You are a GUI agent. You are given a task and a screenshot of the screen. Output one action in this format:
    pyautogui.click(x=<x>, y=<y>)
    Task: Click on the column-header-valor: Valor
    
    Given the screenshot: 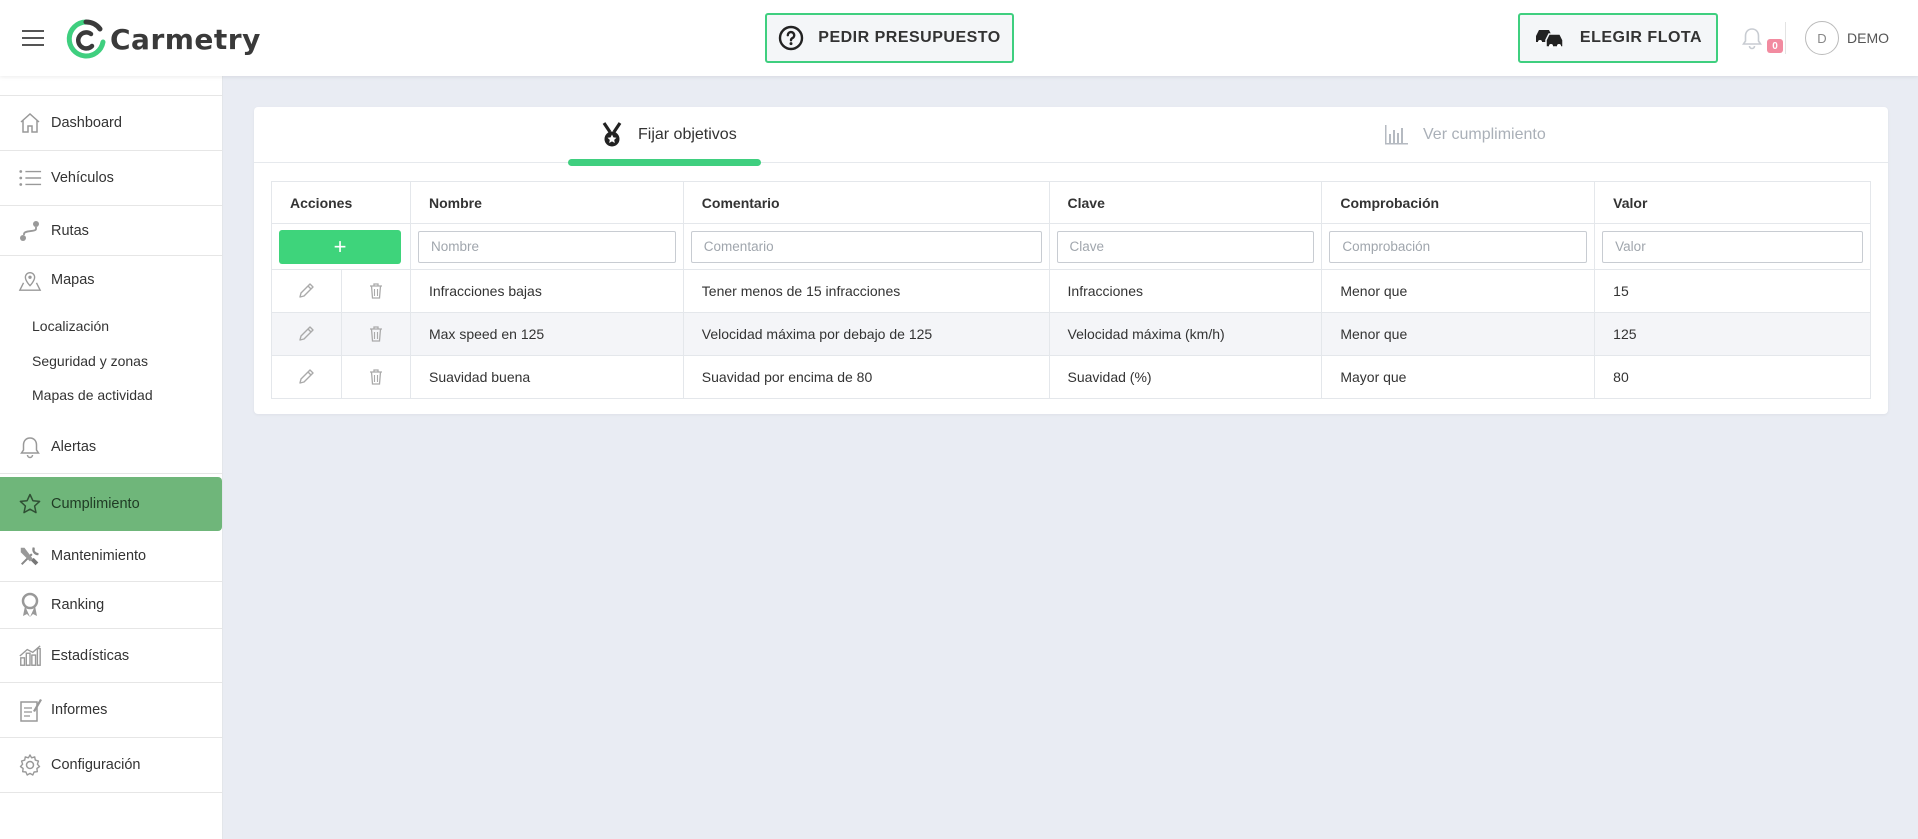 What is the action you would take?
    pyautogui.click(x=1732, y=202)
    